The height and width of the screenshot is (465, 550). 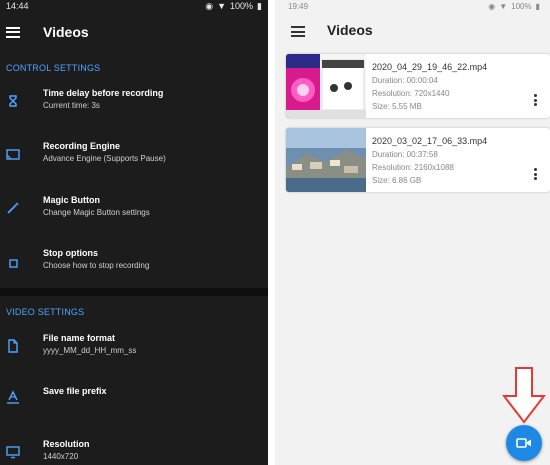 What do you see at coordinates (96, 212) in the screenshot?
I see `setting-subtitle: Change Magic Button settings` at bounding box center [96, 212].